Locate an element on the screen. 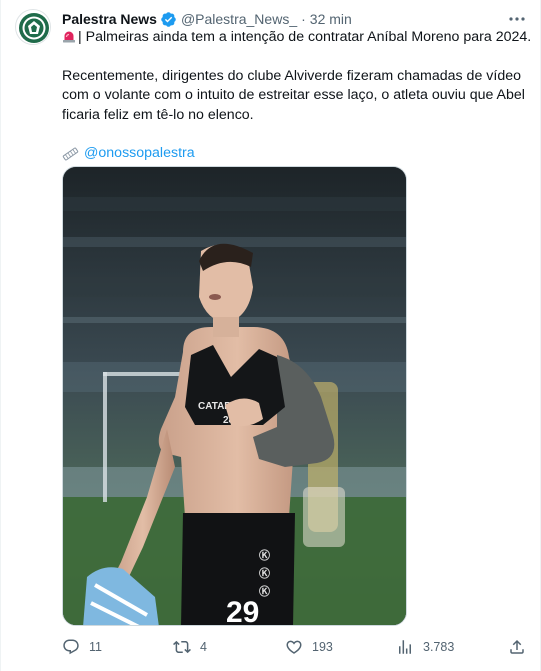 The image size is (541, 671). analytics-icon is located at coordinates (405, 647).